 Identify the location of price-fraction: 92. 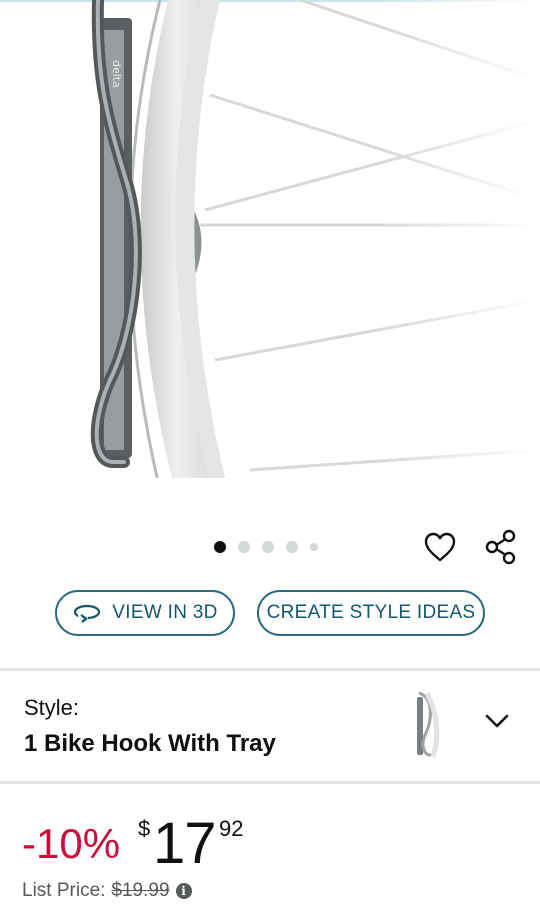
(231, 828).